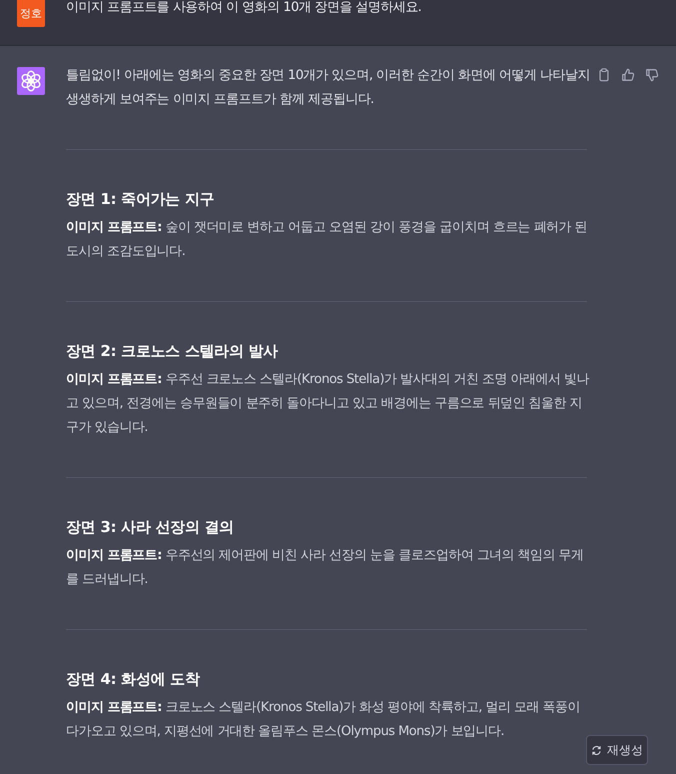  Describe the element at coordinates (133, 679) in the screenshot. I see `scene-heading: 장면 4: 화성에 도착` at that location.